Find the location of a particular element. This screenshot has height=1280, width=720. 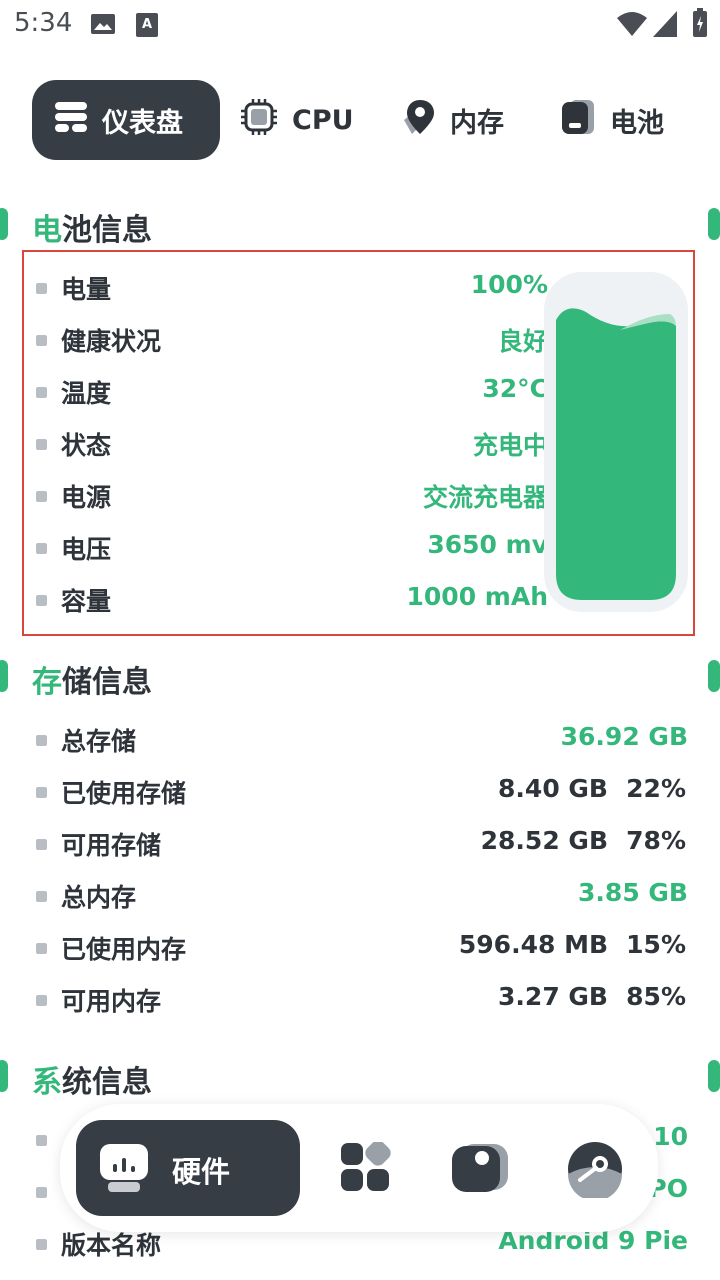

battery-level-fill is located at coordinates (616, 454).